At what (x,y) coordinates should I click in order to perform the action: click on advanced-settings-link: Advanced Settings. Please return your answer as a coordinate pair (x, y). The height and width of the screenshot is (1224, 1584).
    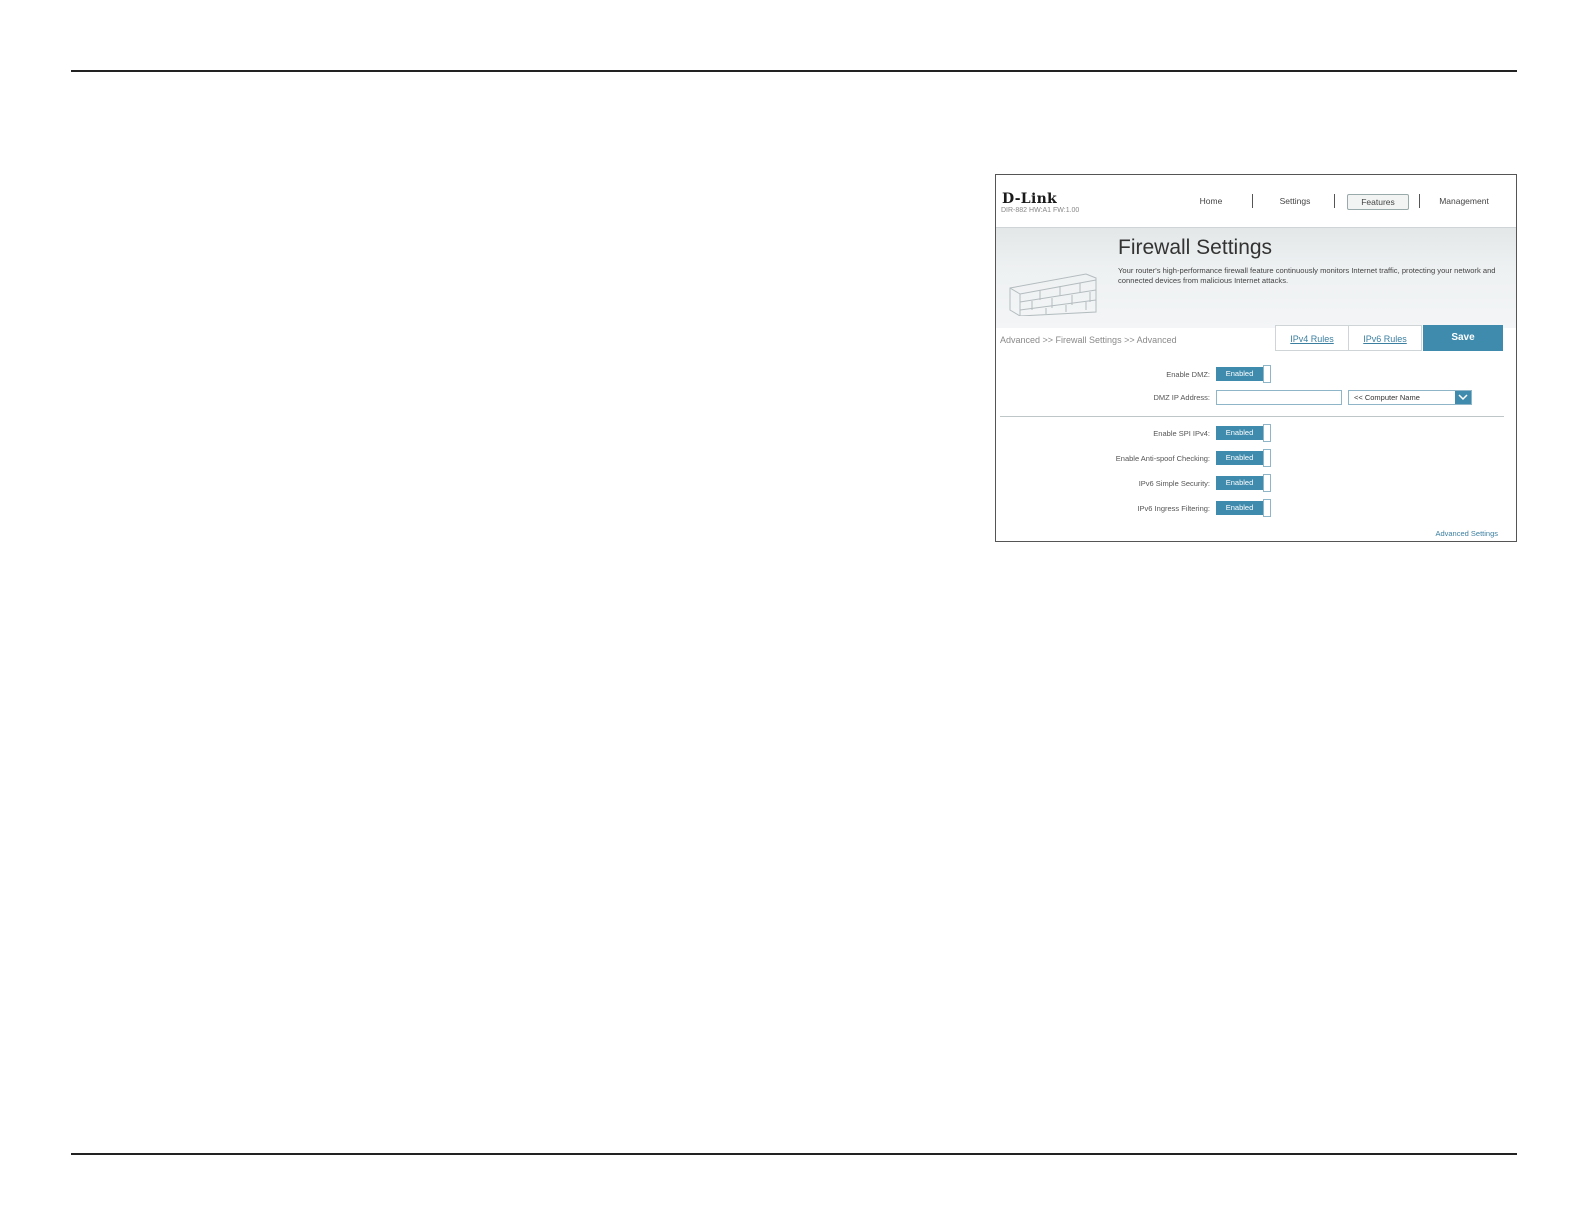
    Looking at the image, I should click on (1466, 533).